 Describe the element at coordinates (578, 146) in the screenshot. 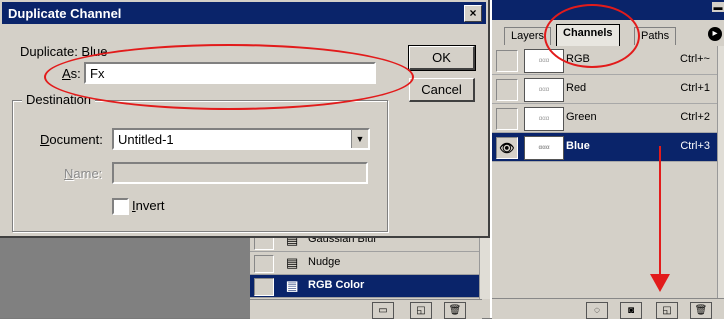

I see `channel-name: Blue` at that location.